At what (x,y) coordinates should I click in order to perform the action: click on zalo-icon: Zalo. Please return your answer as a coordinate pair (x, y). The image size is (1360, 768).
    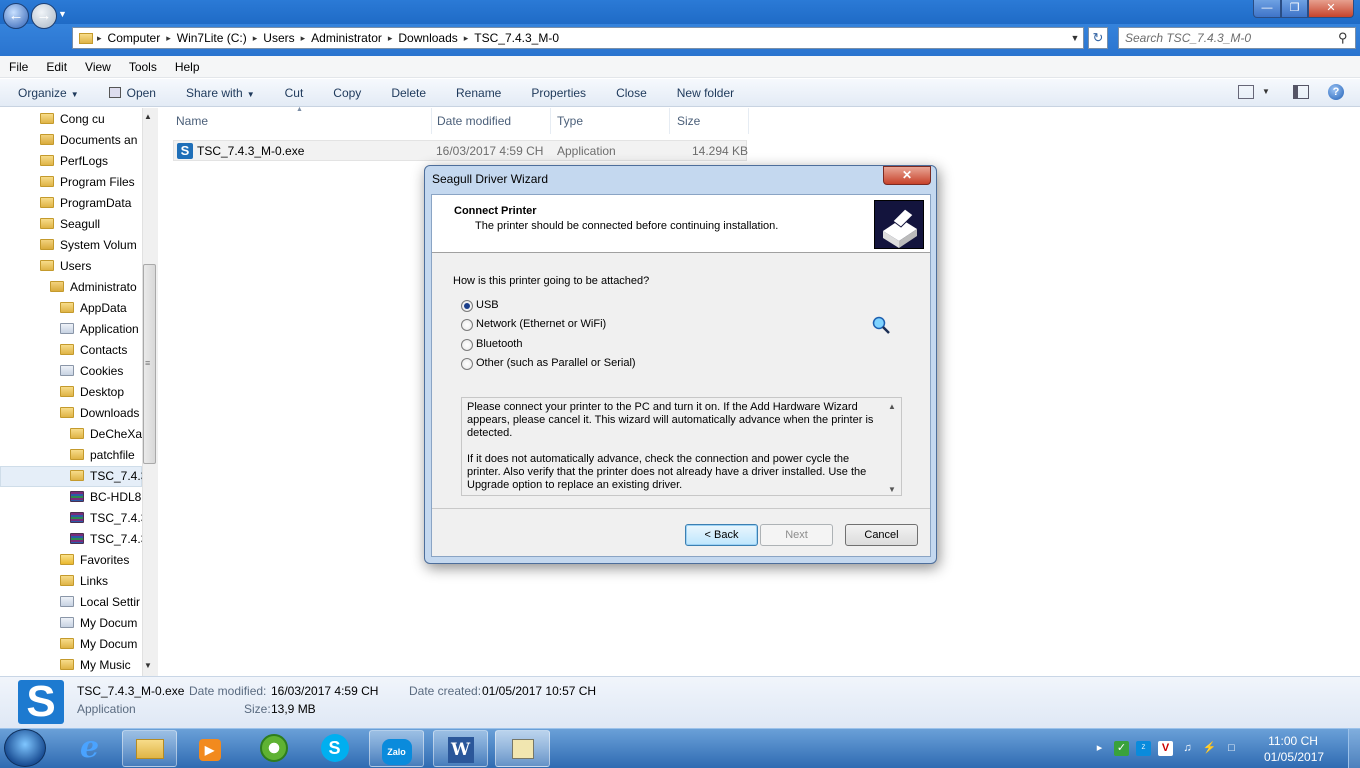
    Looking at the image, I should click on (396, 748).